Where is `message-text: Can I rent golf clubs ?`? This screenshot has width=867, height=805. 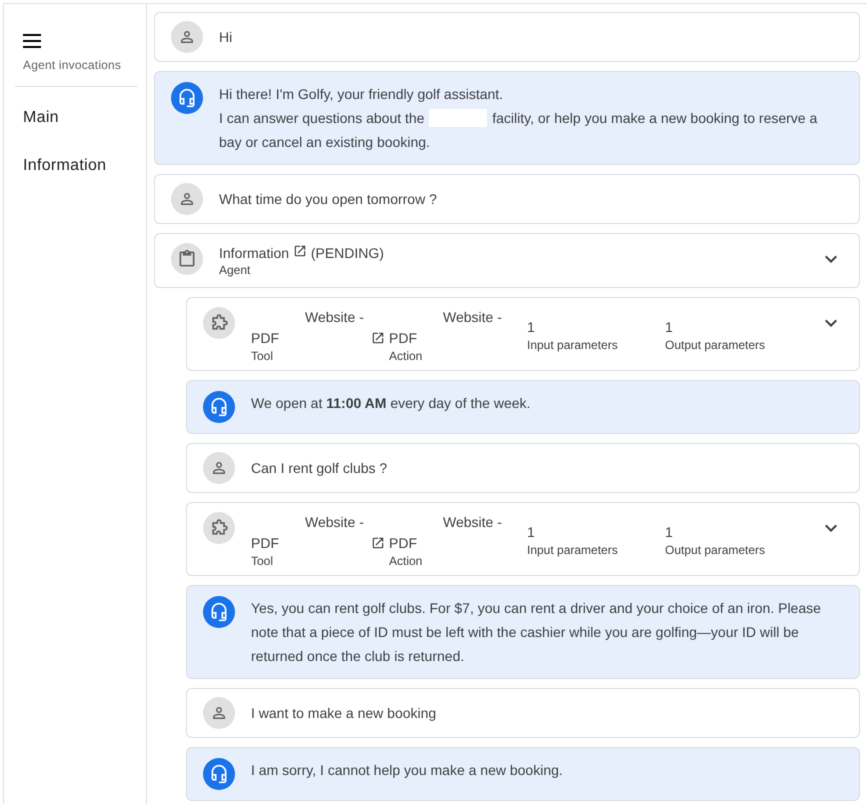
message-text: Can I rent golf clubs ? is located at coordinates (319, 468).